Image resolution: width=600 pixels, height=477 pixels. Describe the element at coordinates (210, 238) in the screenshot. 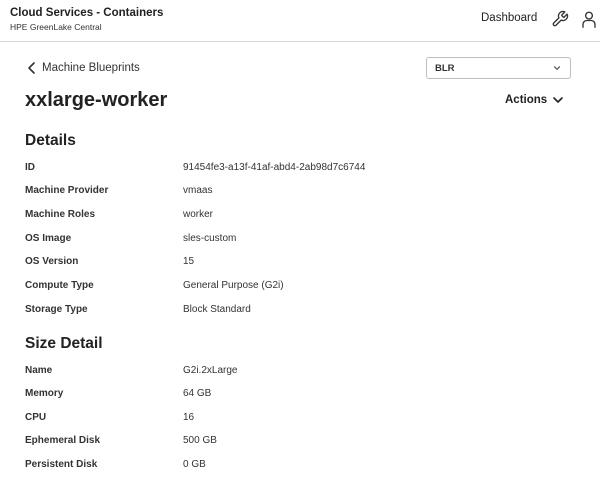

I see `detail-value: sles-custom` at that location.